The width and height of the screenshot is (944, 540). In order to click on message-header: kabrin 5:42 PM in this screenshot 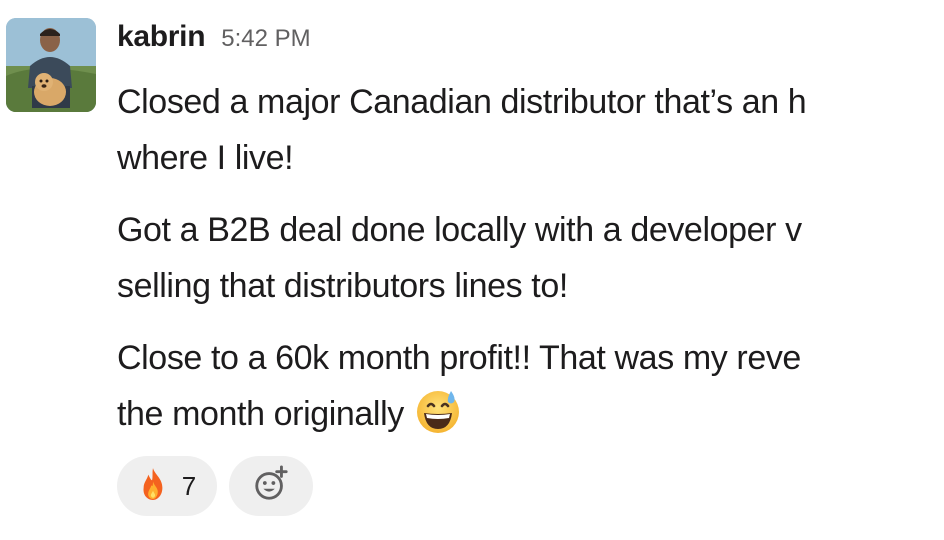, I will do `click(505, 40)`.